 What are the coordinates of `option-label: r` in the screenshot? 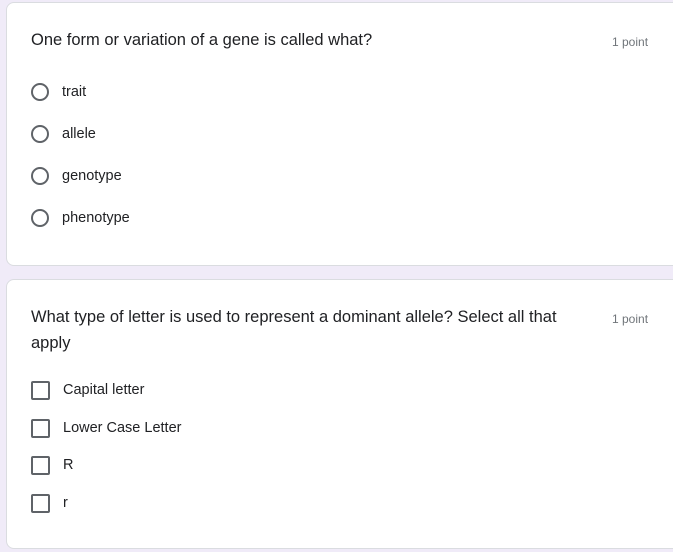 It's located at (65, 503).